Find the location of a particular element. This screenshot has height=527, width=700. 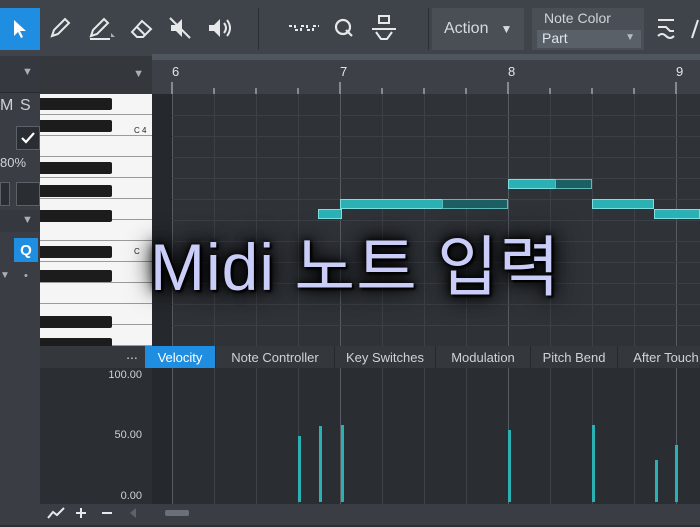

timeline-ruler: 6 7 8 9 is located at coordinates (426, 75).